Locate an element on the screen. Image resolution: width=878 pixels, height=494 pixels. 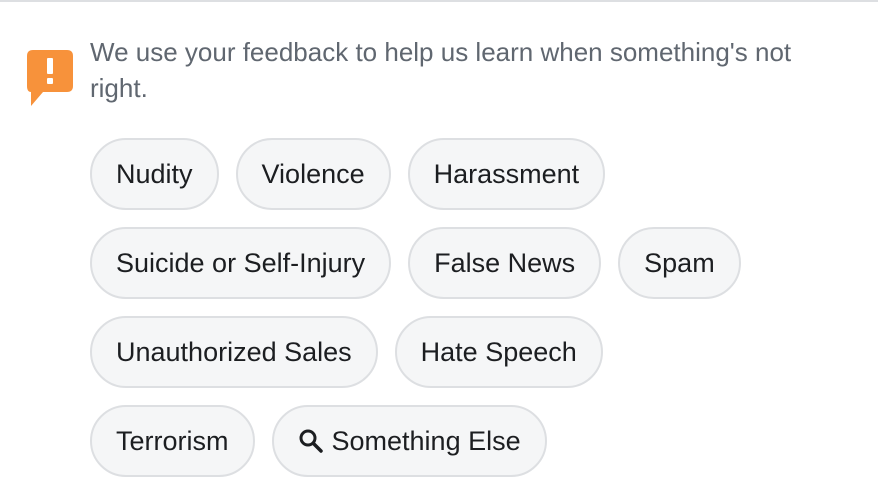
chip-hate-speech: Hate Speech is located at coordinates (498, 352).